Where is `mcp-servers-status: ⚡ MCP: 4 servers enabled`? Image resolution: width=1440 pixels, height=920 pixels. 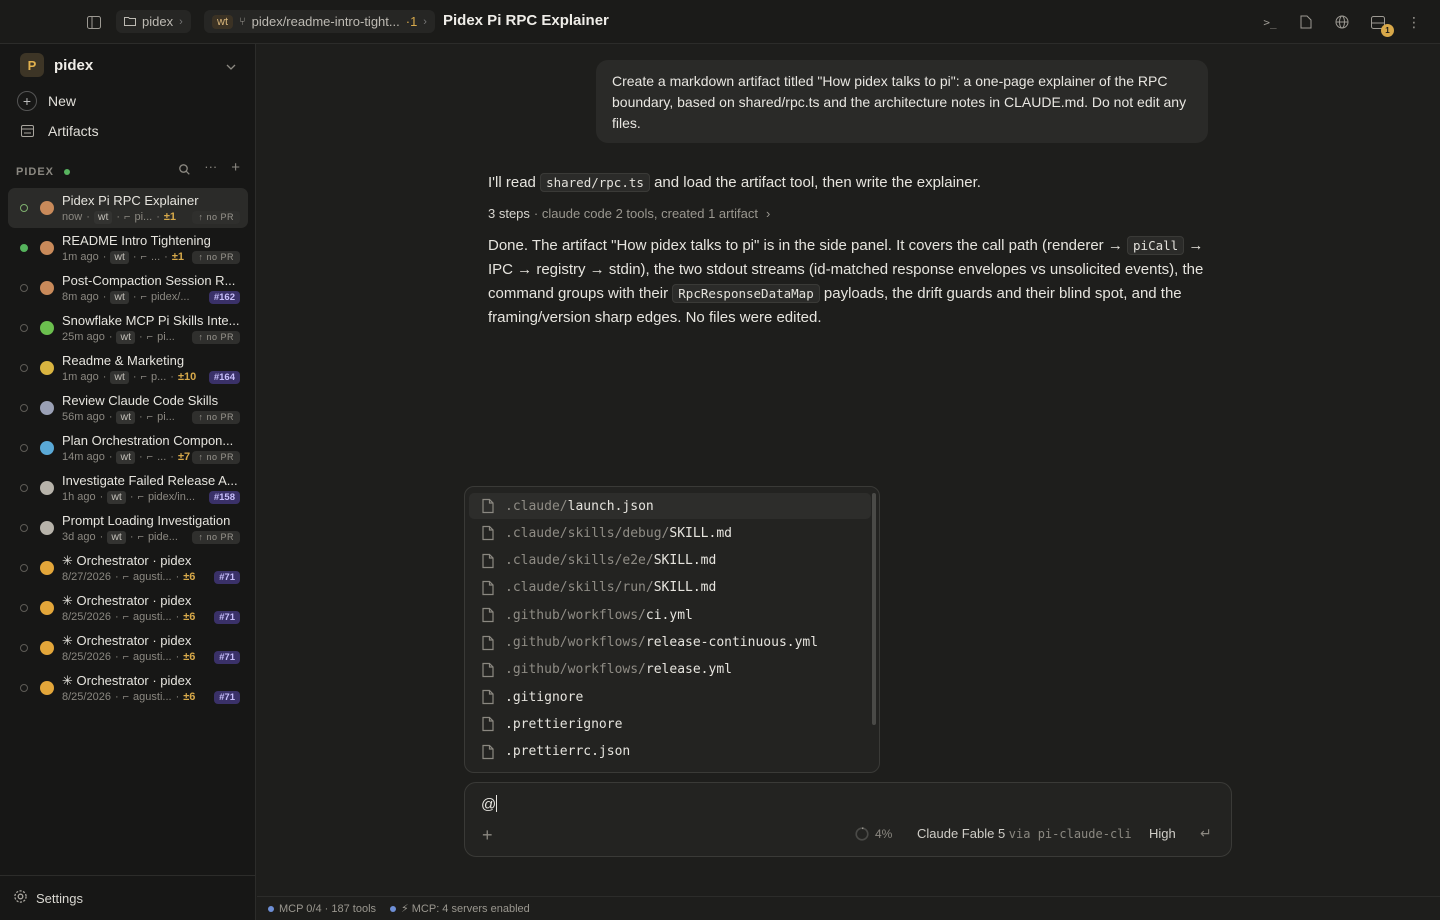
mcp-servers-status: ⚡ MCP: 4 servers enabled is located at coordinates (460, 908).